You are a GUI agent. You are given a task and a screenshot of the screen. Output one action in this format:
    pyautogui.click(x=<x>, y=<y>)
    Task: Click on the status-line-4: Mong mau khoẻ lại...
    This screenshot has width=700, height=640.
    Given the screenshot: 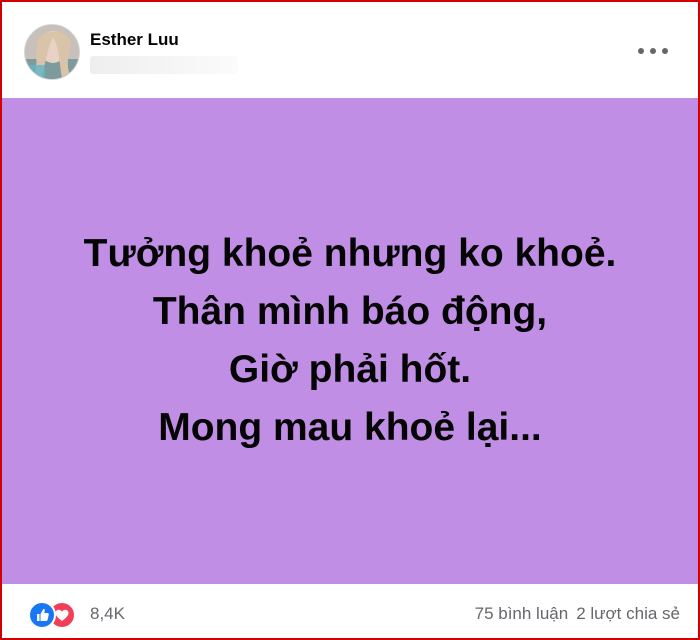 What is the action you would take?
    pyautogui.click(x=350, y=427)
    